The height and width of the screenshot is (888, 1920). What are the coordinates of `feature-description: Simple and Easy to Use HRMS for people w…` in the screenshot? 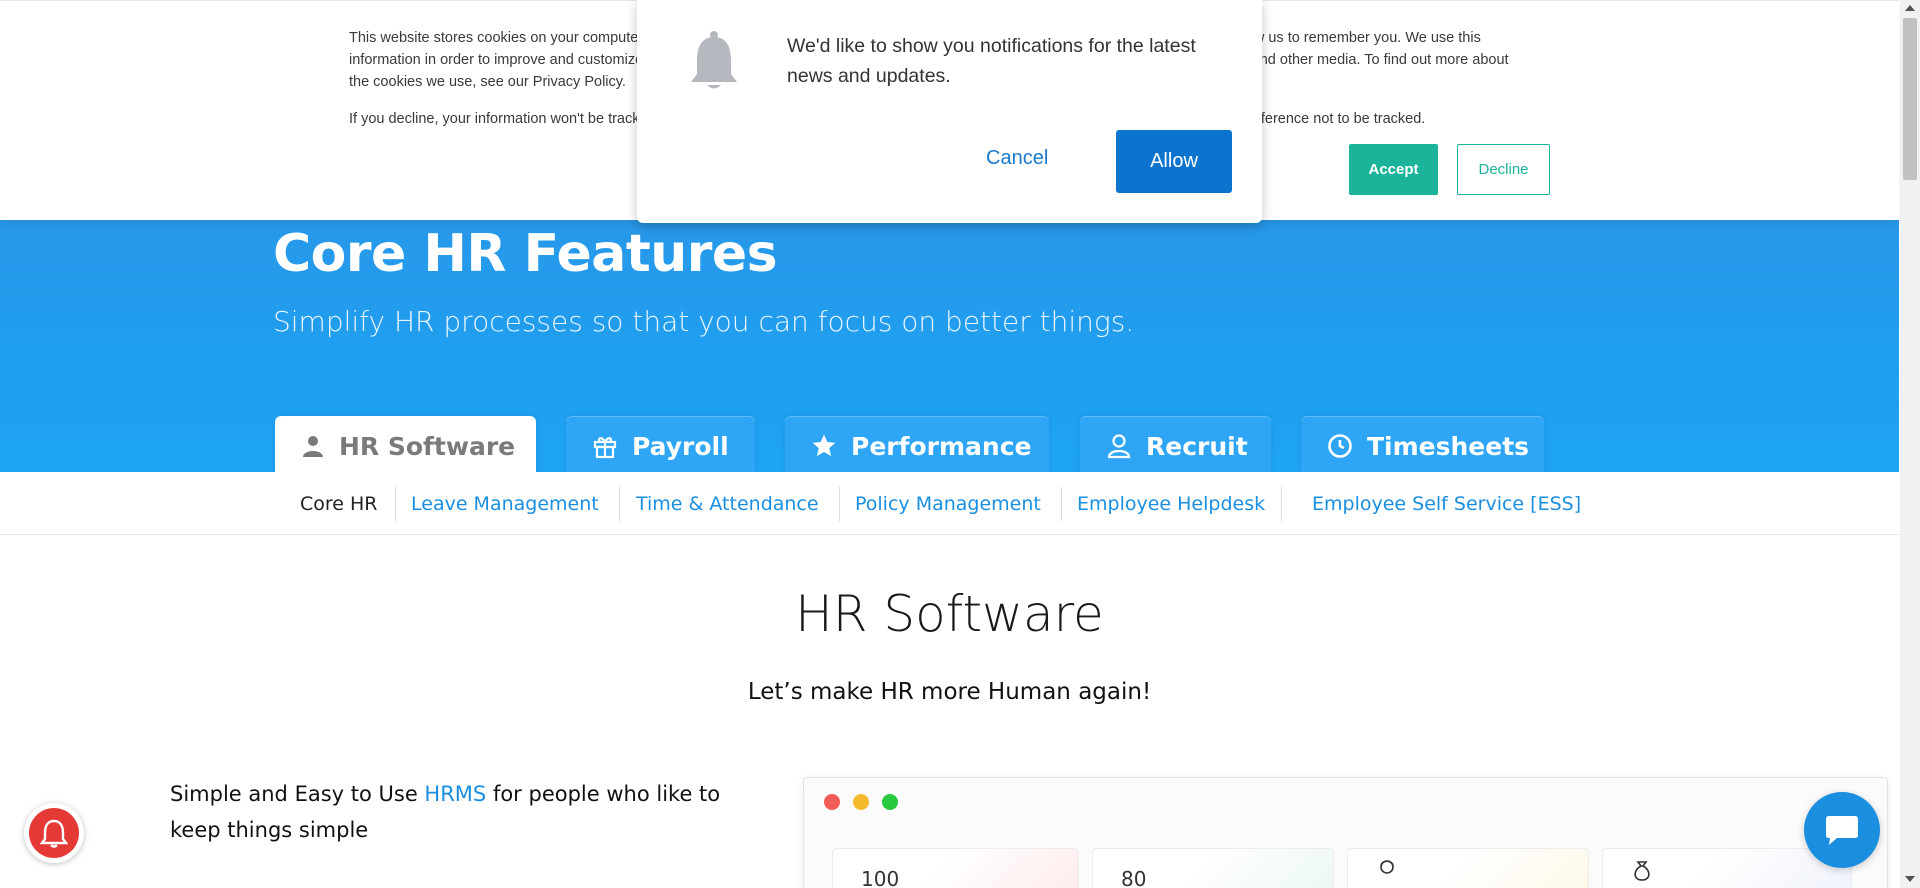 It's located at (470, 812).